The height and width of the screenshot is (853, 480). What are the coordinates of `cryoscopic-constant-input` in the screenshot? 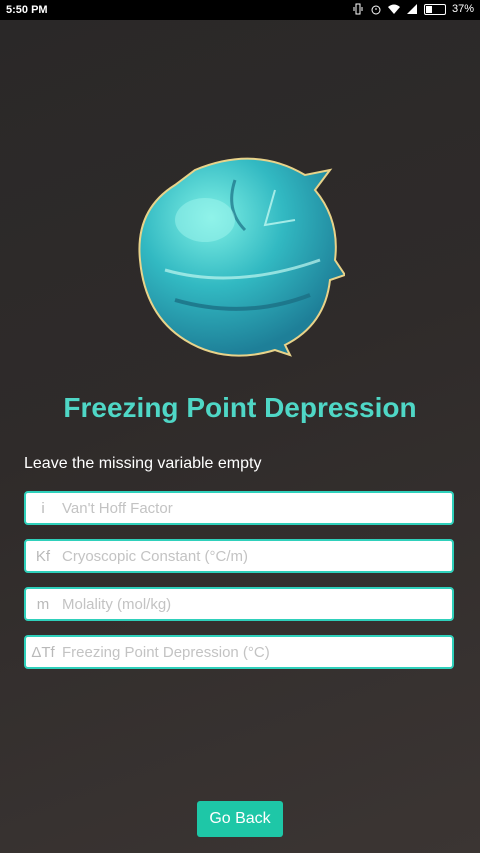 It's located at (256, 556).